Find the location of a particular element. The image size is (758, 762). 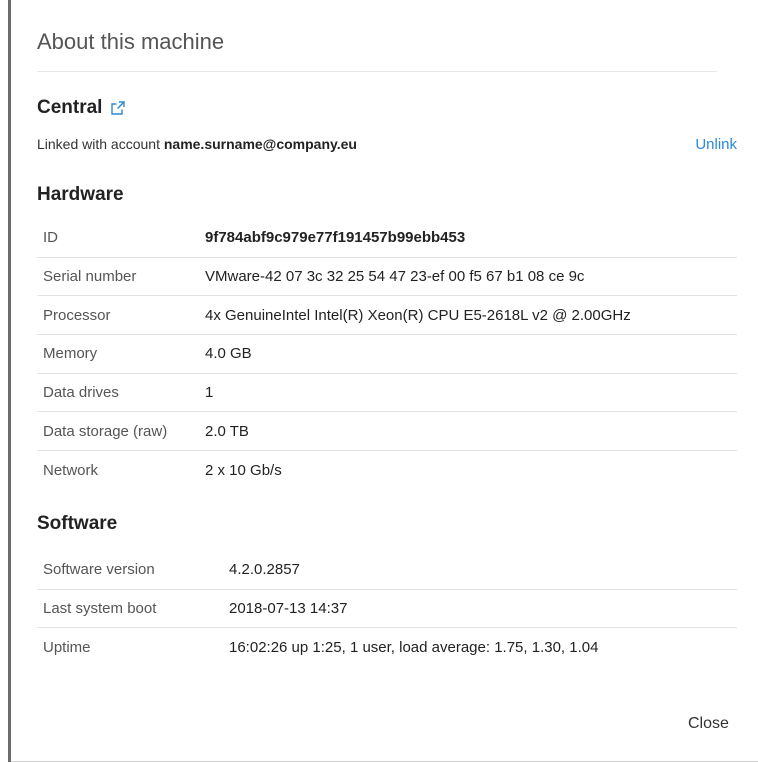

table-row: ID 9f784abf9c979e77f191457b99ebb453 is located at coordinates (387, 238).